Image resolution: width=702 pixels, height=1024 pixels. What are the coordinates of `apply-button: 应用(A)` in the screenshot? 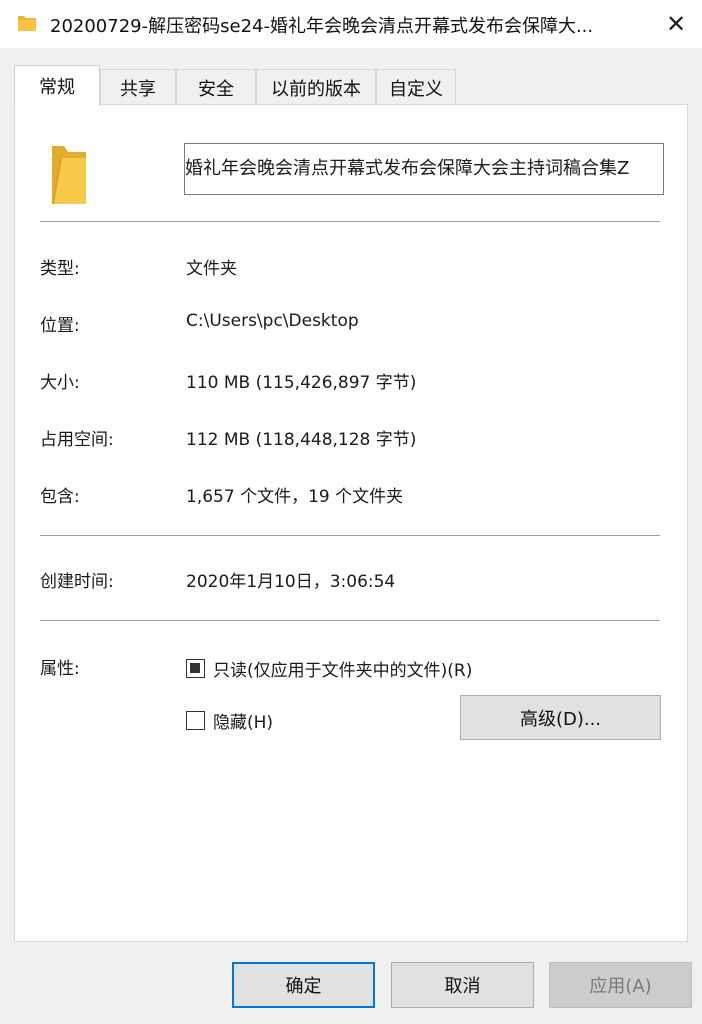 It's located at (620, 985).